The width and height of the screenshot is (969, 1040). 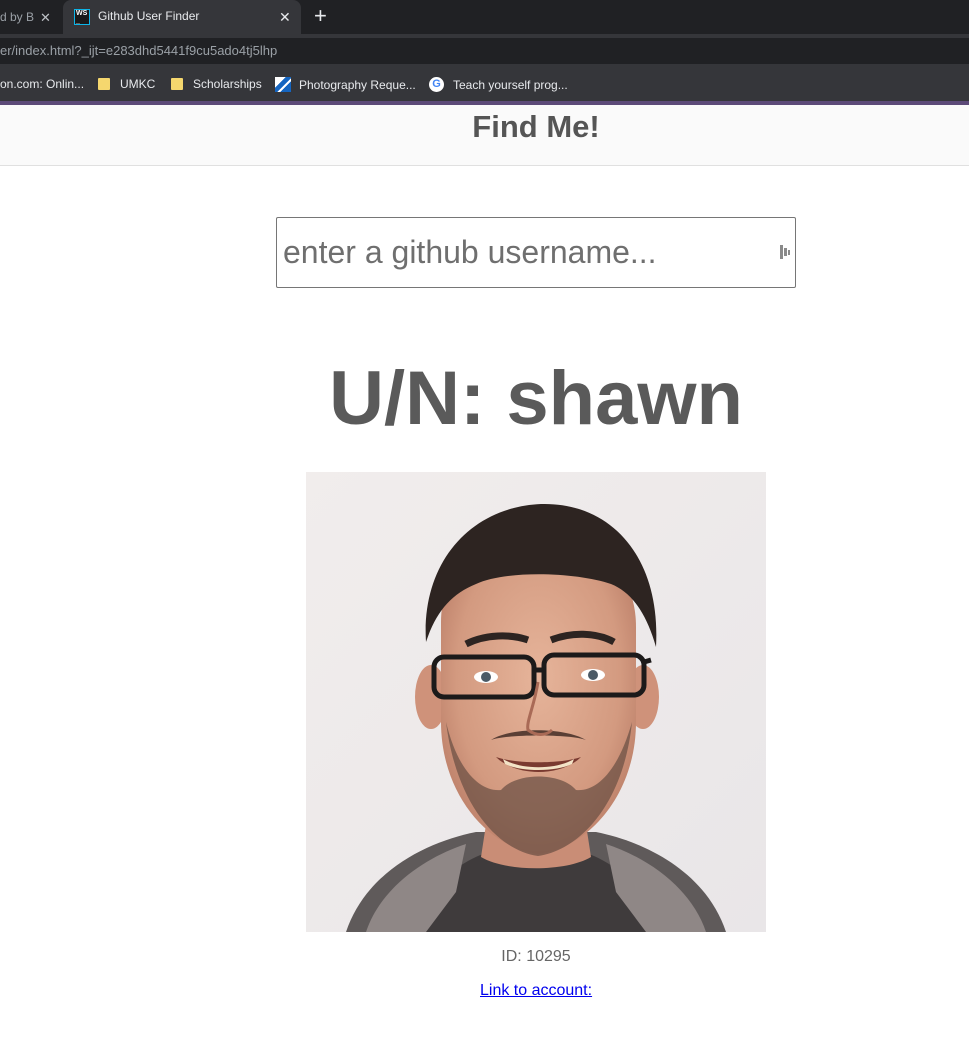 What do you see at coordinates (149, 16) in the screenshot?
I see `tab-title: Github User Finder` at bounding box center [149, 16].